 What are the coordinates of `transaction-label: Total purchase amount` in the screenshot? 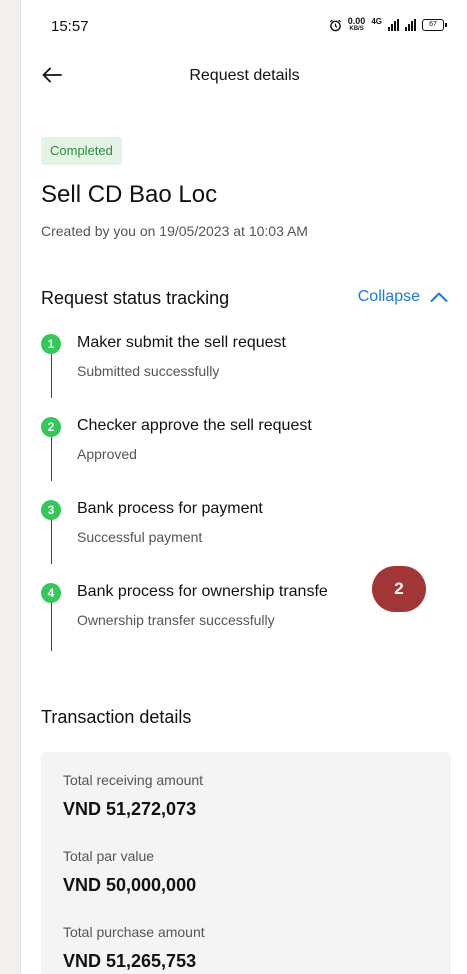 It's located at (134, 932).